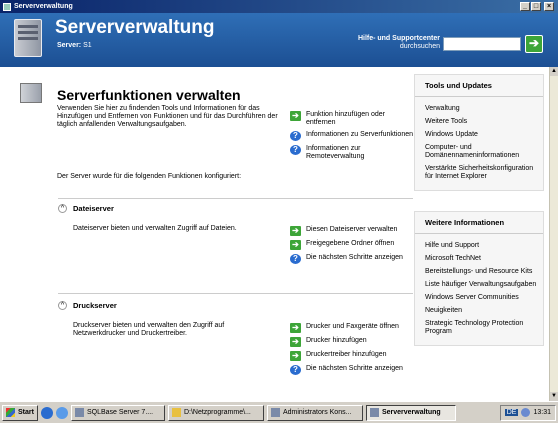 Image resolution: width=558 pixels, height=423 pixels. I want to click on scroll-down-icon: ▼, so click(554, 396).